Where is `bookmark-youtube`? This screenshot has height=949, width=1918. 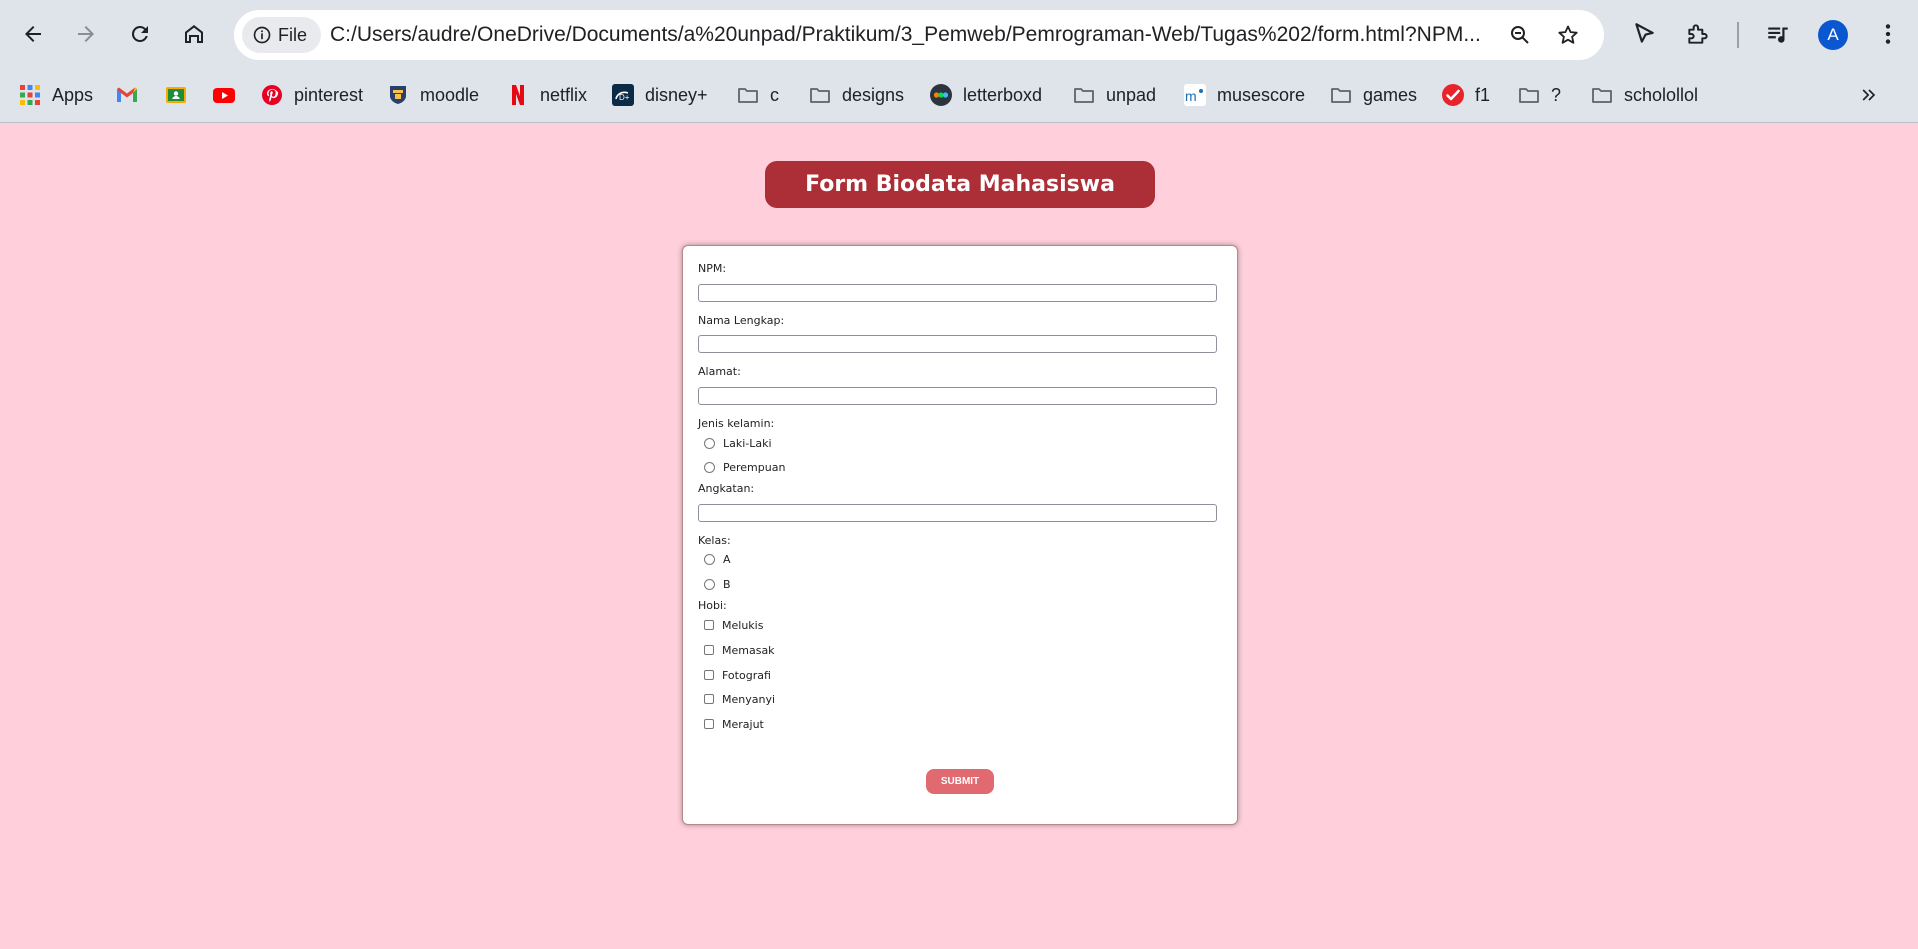 bookmark-youtube is located at coordinates (224, 95).